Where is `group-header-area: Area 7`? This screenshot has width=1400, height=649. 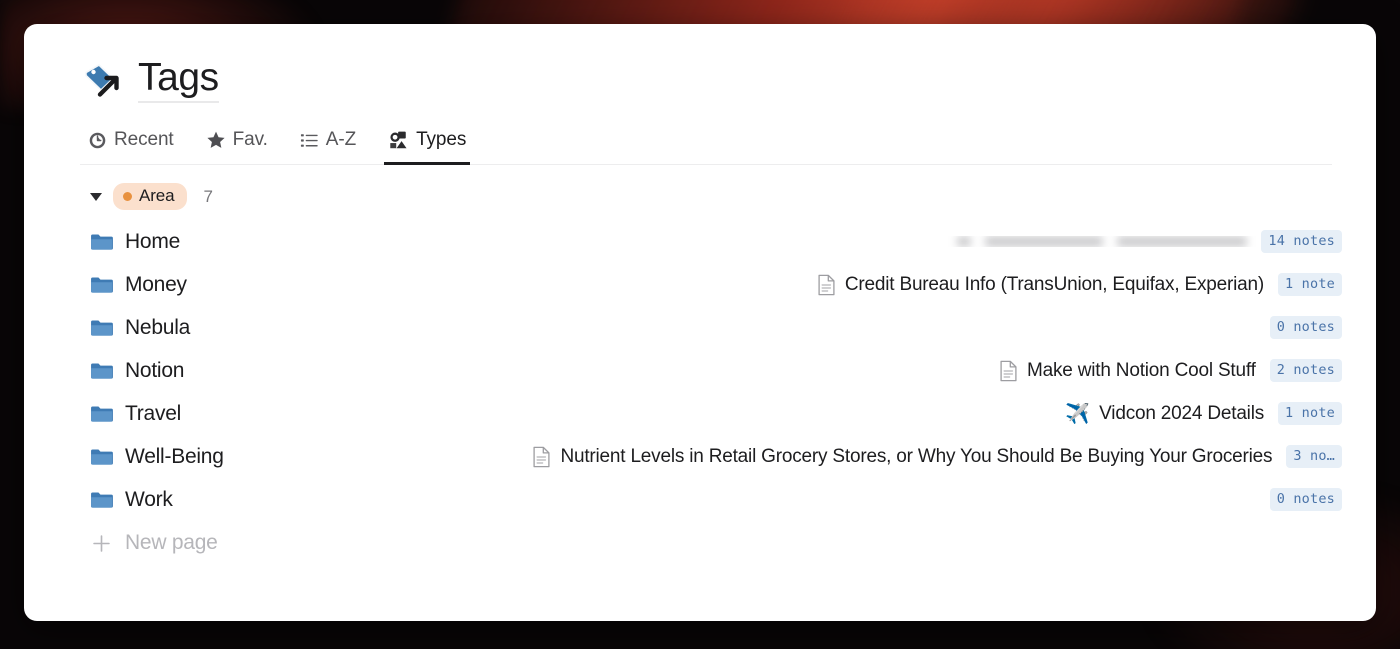
group-header-area: Area 7 is located at coordinates (717, 192).